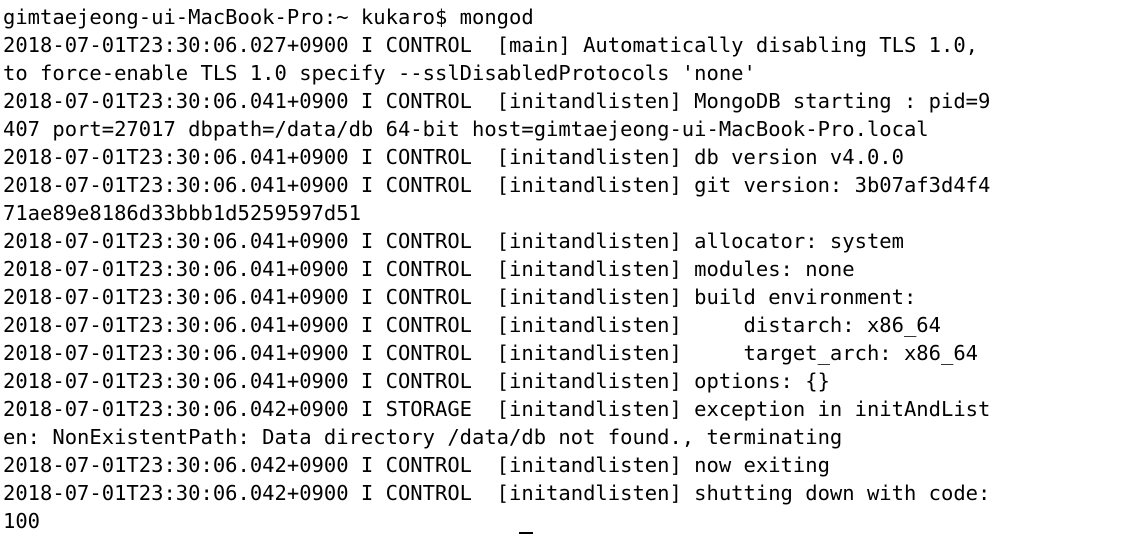 Image resolution: width=1124 pixels, height=536 pixels. What do you see at coordinates (526, 533) in the screenshot?
I see `terminal-cursor` at bounding box center [526, 533].